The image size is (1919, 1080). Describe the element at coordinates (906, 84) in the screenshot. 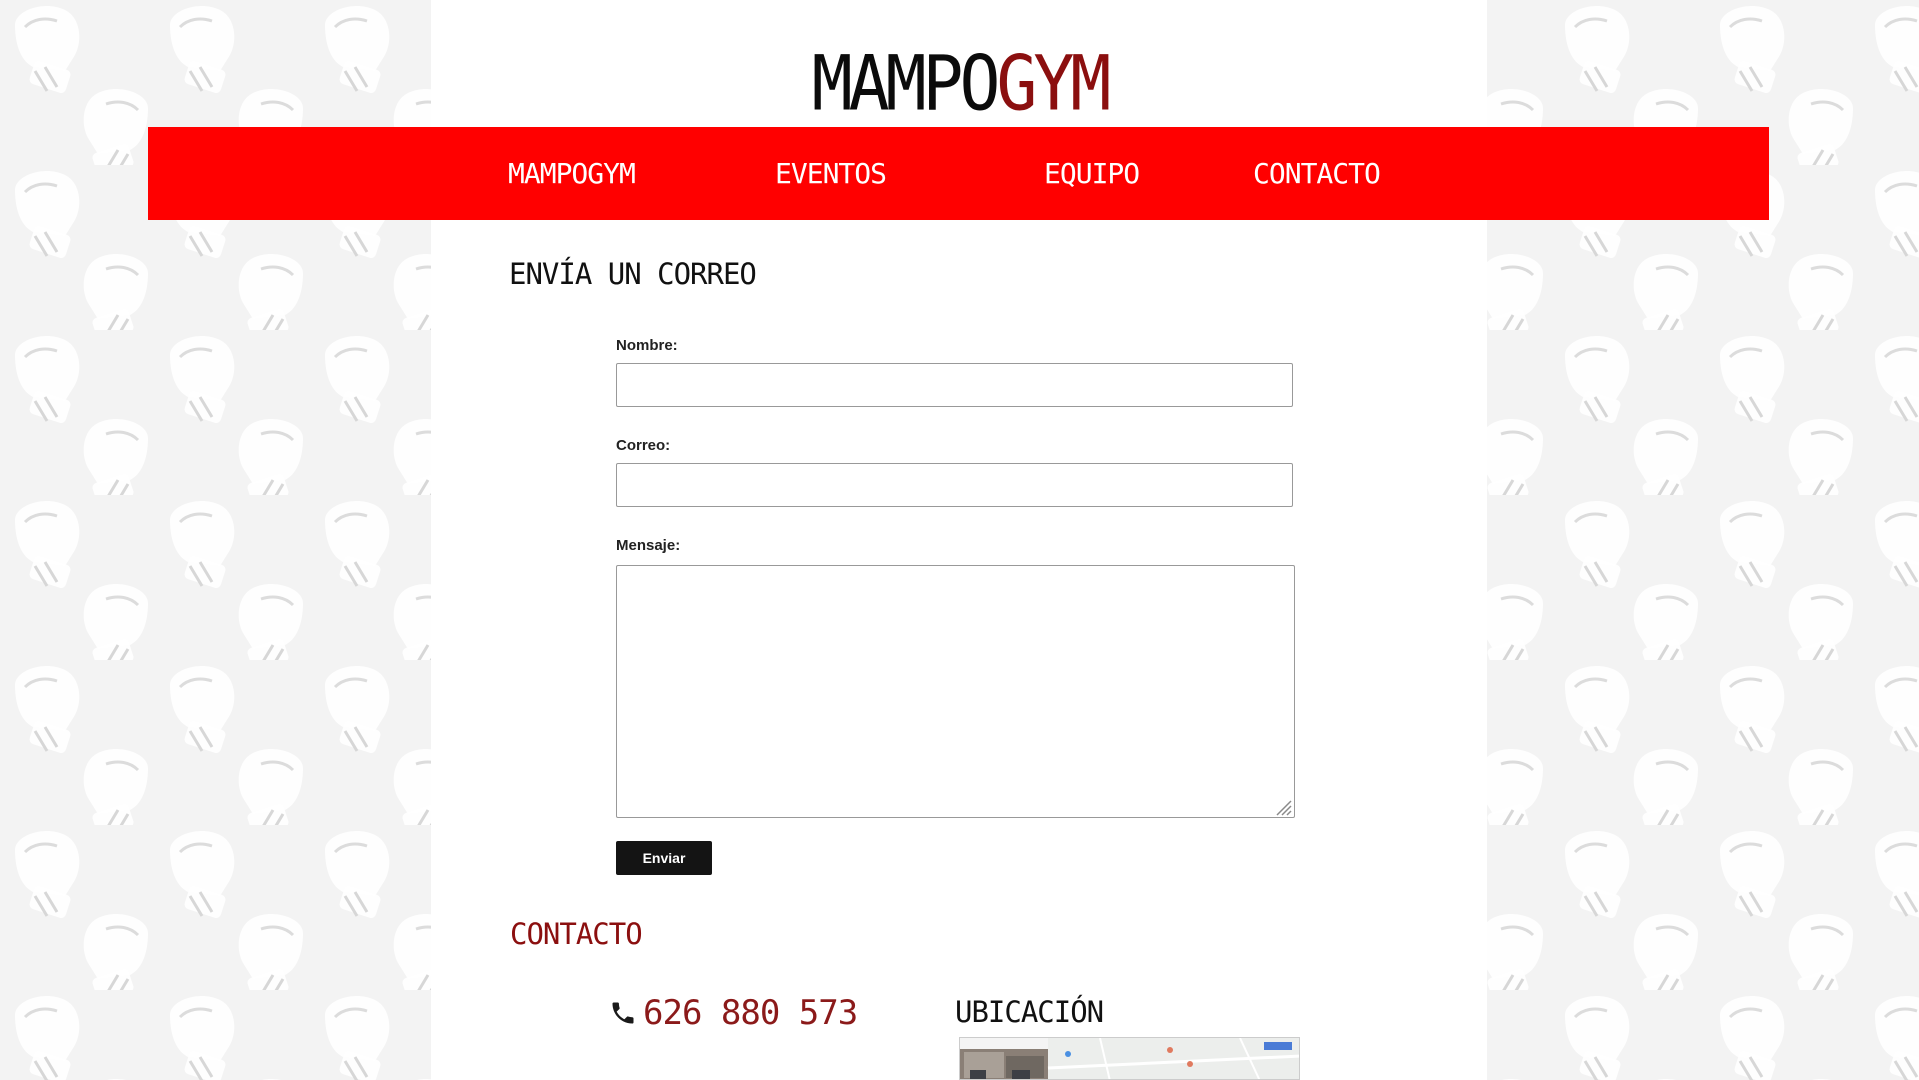

I see `logo-text-mampo: MAMPO` at that location.